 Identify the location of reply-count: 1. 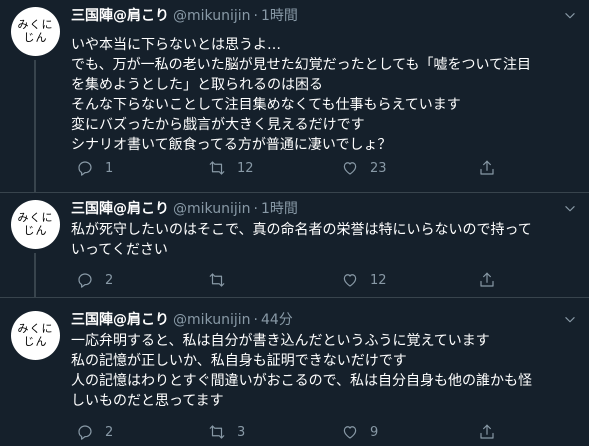
(109, 168).